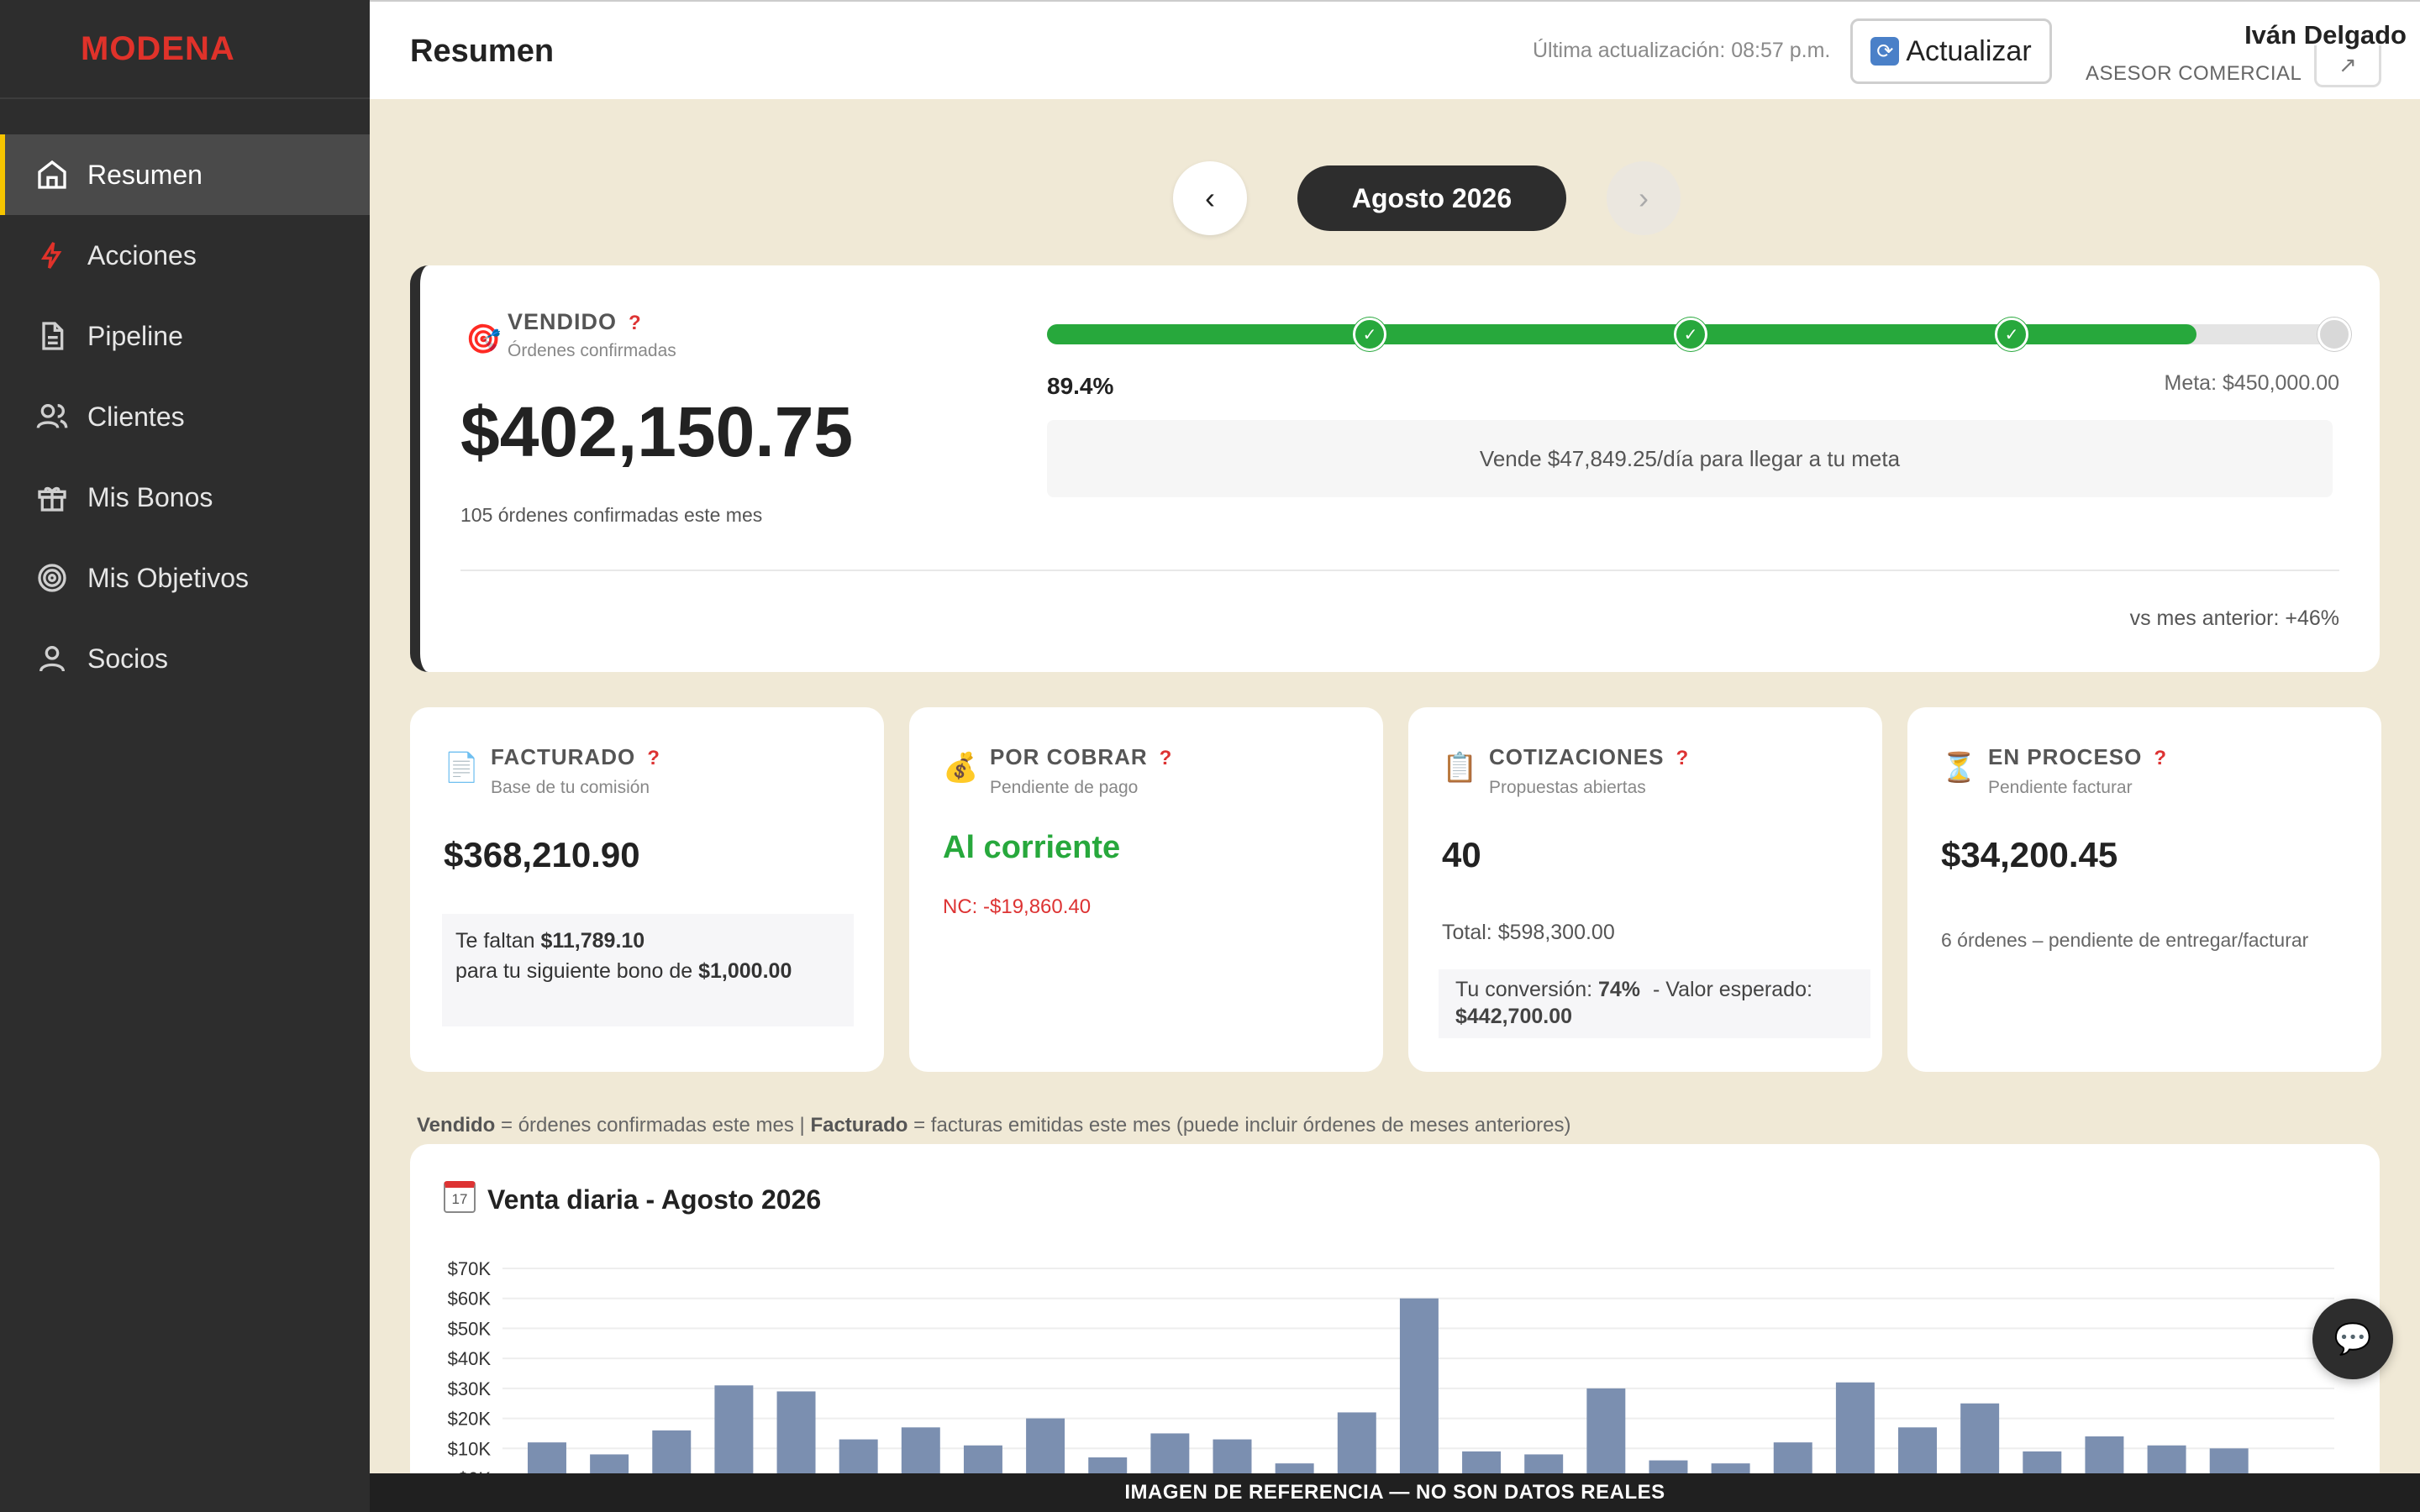  I want to click on sidebar-item-mis-bonos: Mis Bonos, so click(185, 497).